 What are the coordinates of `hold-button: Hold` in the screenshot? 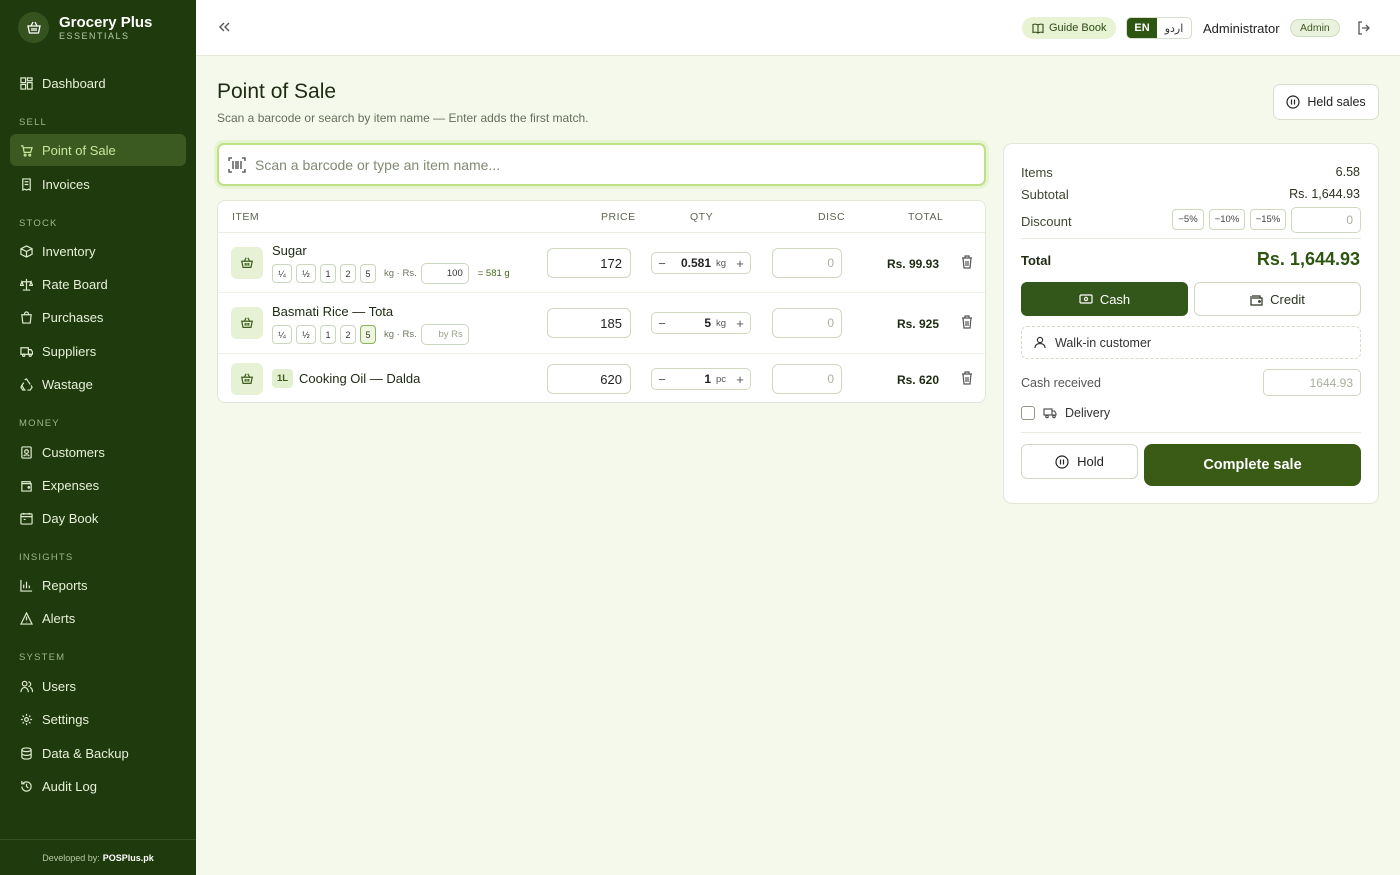 It's located at (1079, 461).